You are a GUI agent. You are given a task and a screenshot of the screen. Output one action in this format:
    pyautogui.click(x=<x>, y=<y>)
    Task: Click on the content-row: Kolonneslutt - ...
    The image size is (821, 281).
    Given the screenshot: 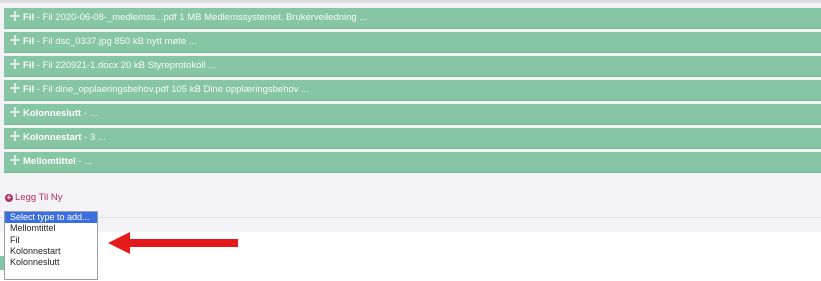 What is the action you would take?
    pyautogui.click(x=412, y=114)
    